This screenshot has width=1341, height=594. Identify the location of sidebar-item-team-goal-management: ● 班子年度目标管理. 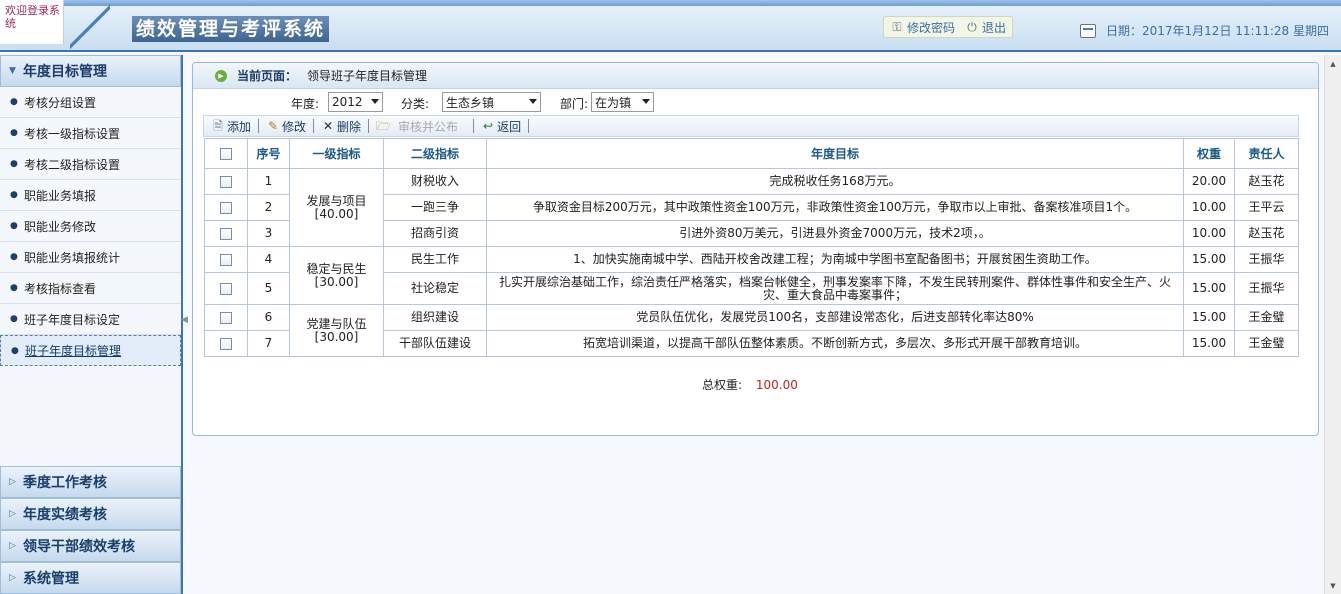
(90, 350).